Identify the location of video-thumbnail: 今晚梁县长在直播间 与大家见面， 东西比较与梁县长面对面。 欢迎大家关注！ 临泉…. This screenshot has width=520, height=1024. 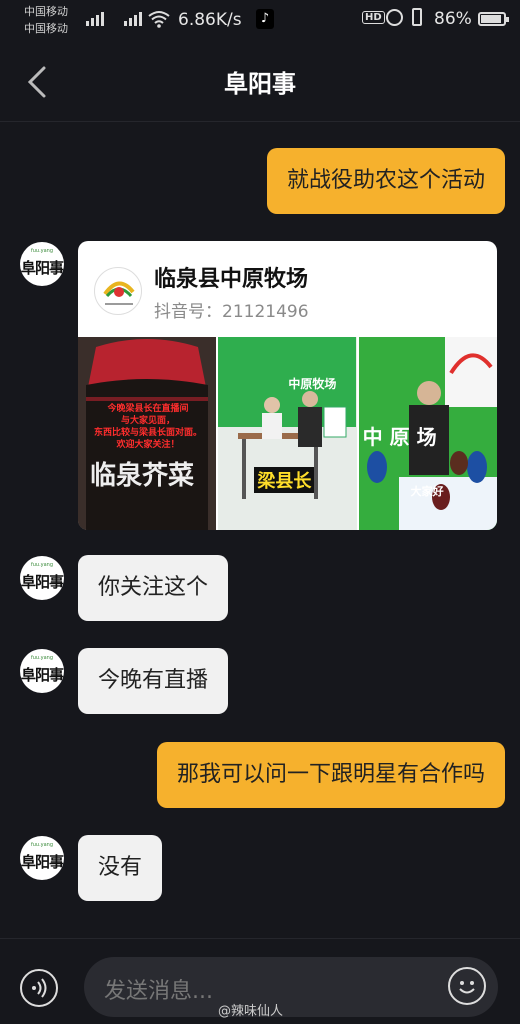
(147, 433).